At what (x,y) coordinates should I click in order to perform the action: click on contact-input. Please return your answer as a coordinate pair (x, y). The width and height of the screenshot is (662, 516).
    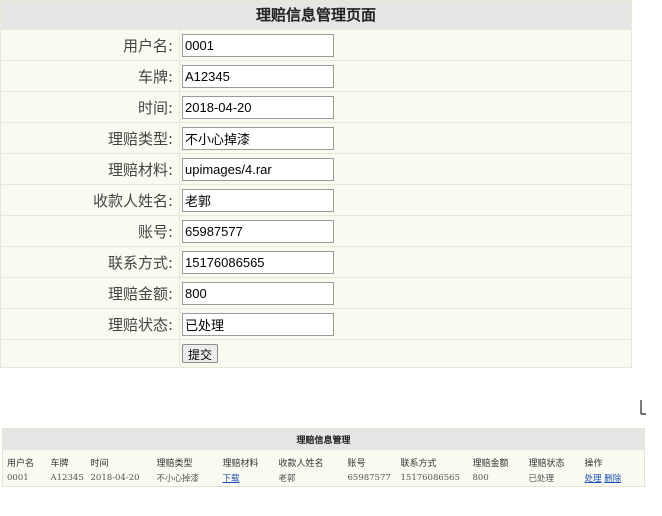
    Looking at the image, I should click on (258, 262).